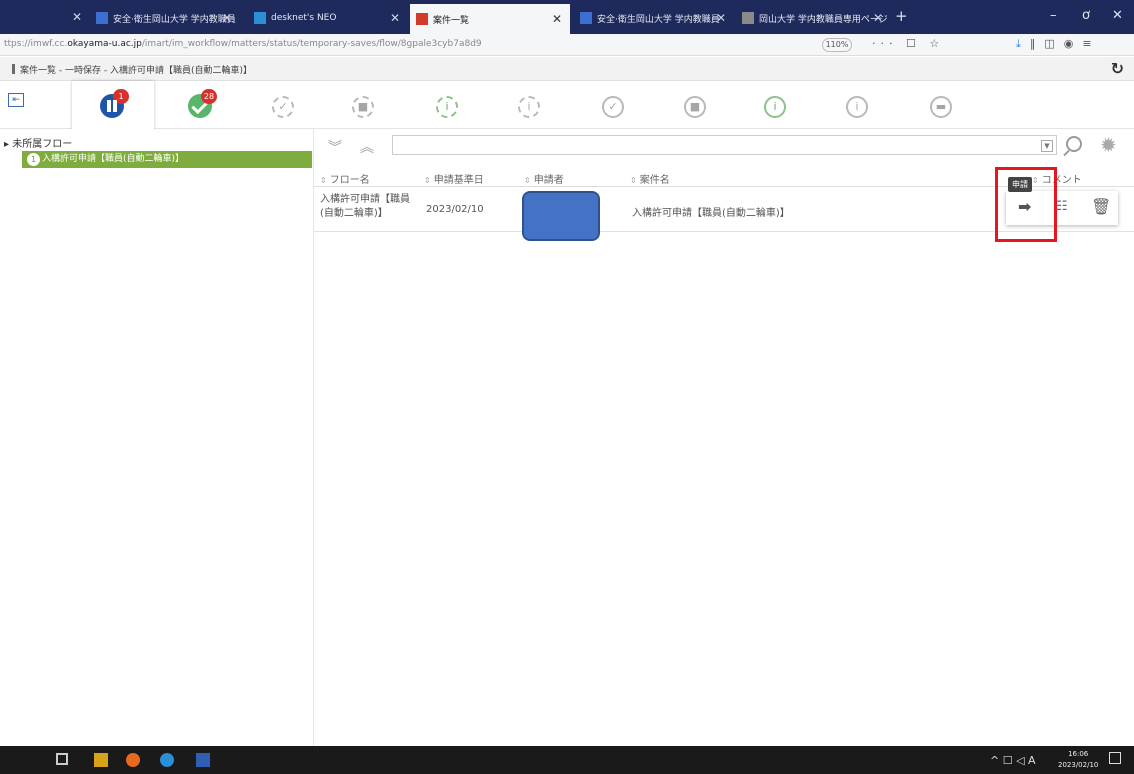 This screenshot has height=774, width=1134. What do you see at coordinates (1023, 43) in the screenshot?
I see `download-icon: ⤓` at bounding box center [1023, 43].